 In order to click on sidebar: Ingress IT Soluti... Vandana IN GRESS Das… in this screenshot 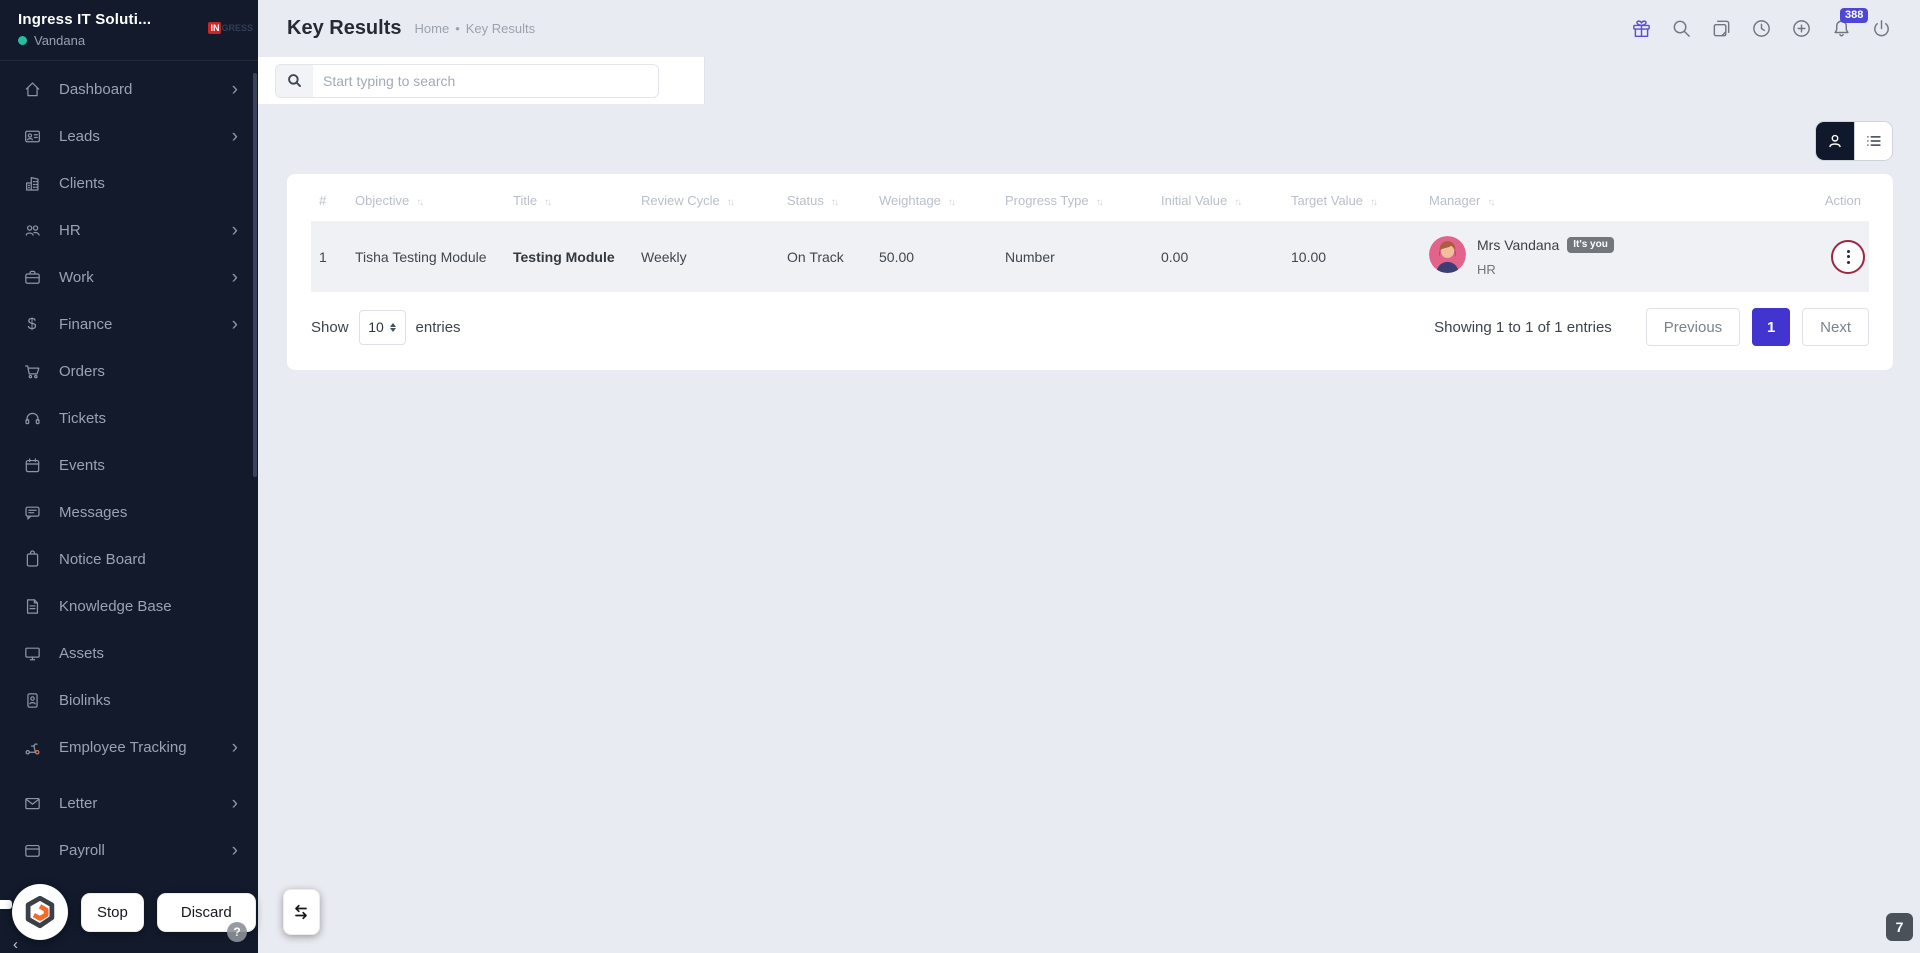, I will do `click(129, 476)`.